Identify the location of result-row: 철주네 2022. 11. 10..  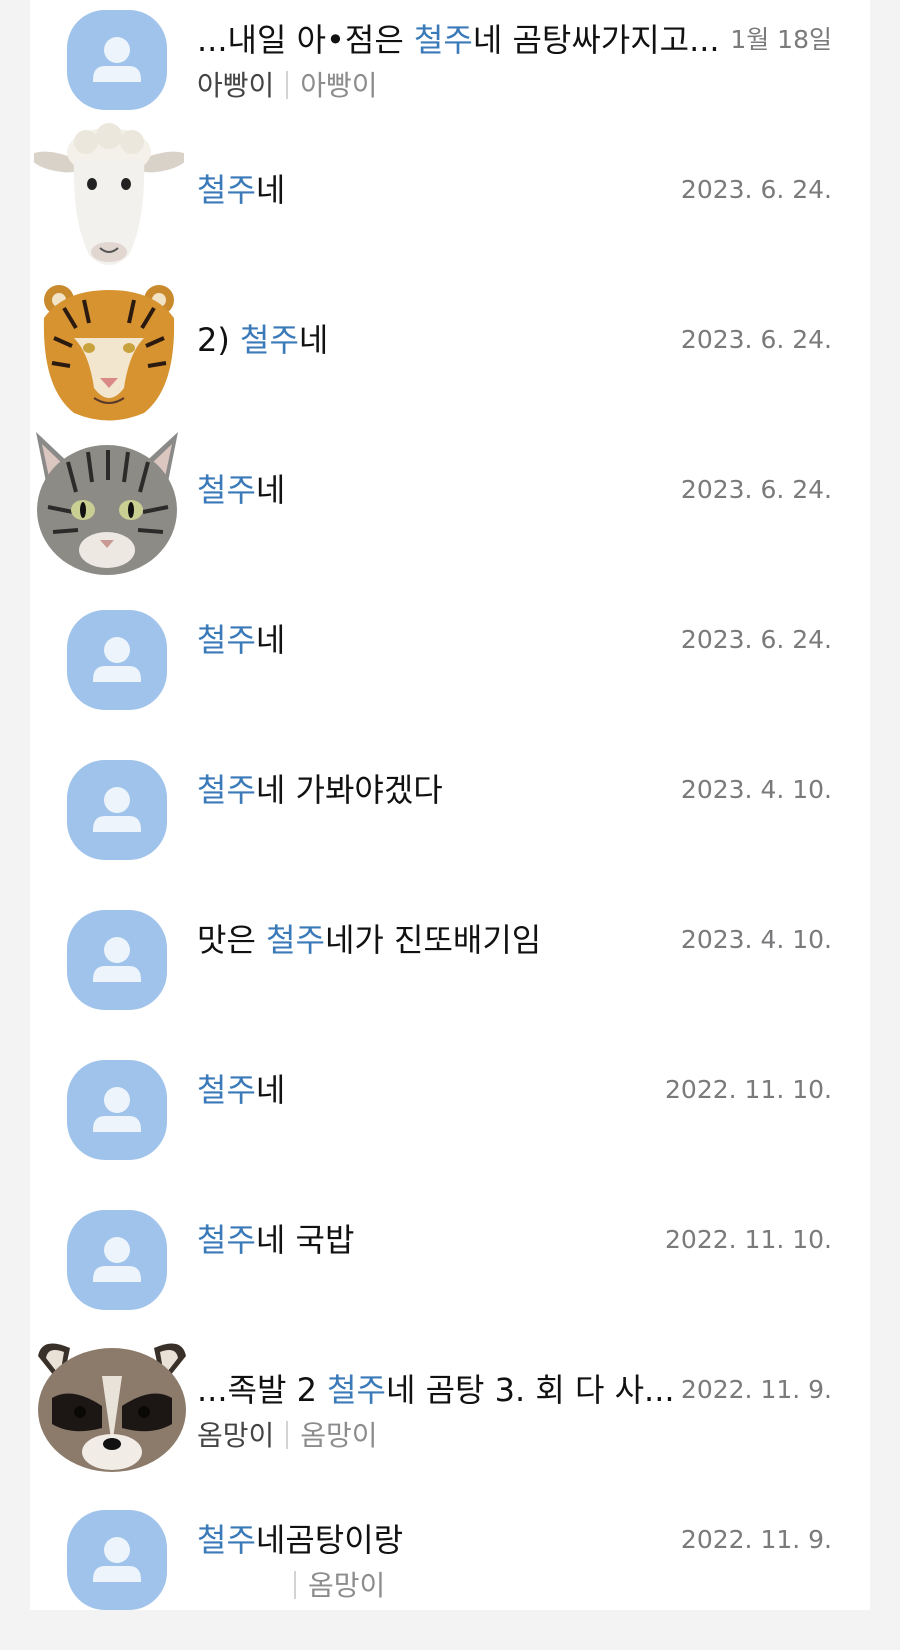
(450, 1125).